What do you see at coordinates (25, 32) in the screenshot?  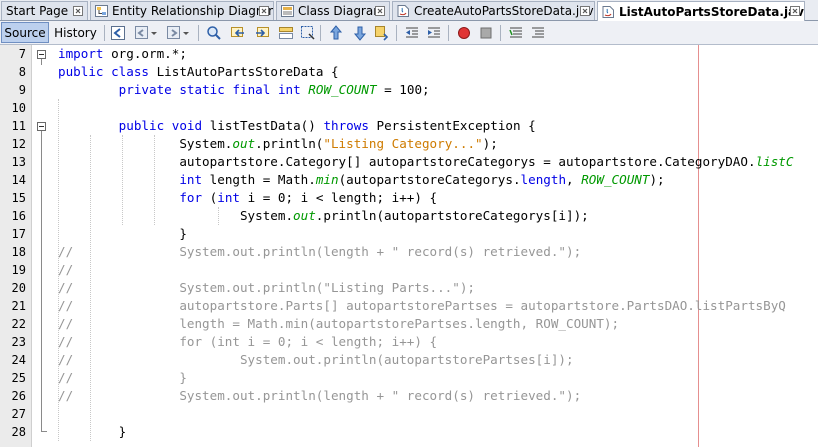 I see `source-button: Source` at bounding box center [25, 32].